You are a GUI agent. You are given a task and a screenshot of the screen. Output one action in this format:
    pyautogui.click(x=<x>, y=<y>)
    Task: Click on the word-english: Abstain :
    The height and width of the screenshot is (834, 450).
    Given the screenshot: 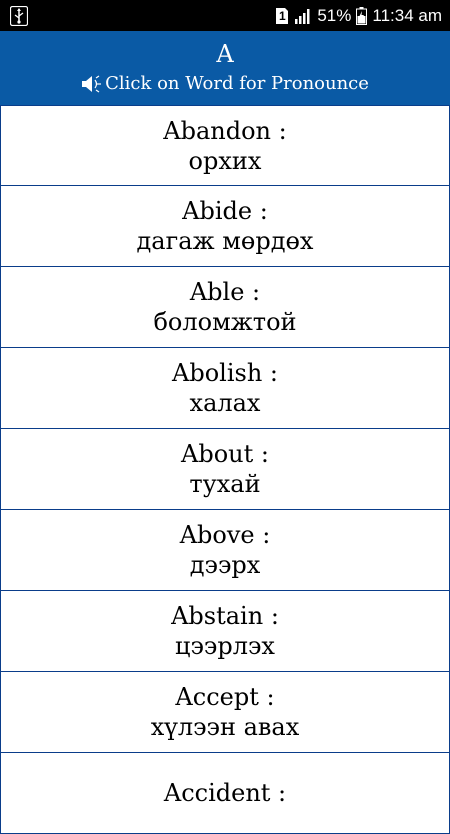 What is the action you would take?
    pyautogui.click(x=225, y=616)
    